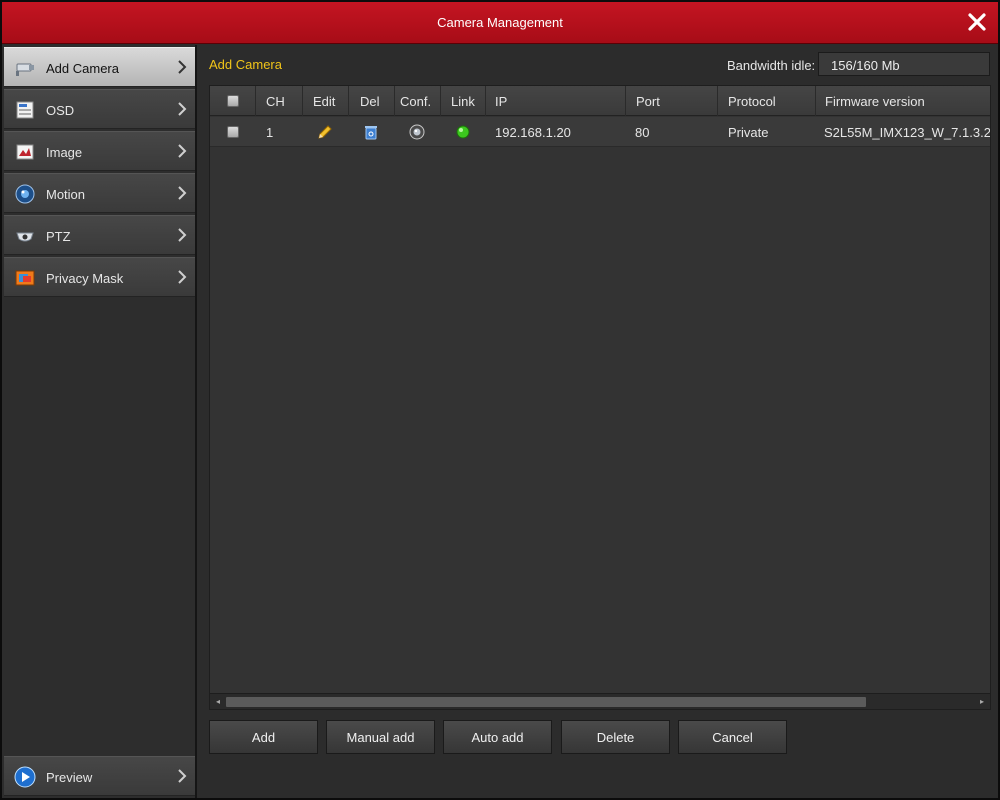 The width and height of the screenshot is (1000, 800). I want to click on column-header-firmware: Firmware version, so click(875, 101).